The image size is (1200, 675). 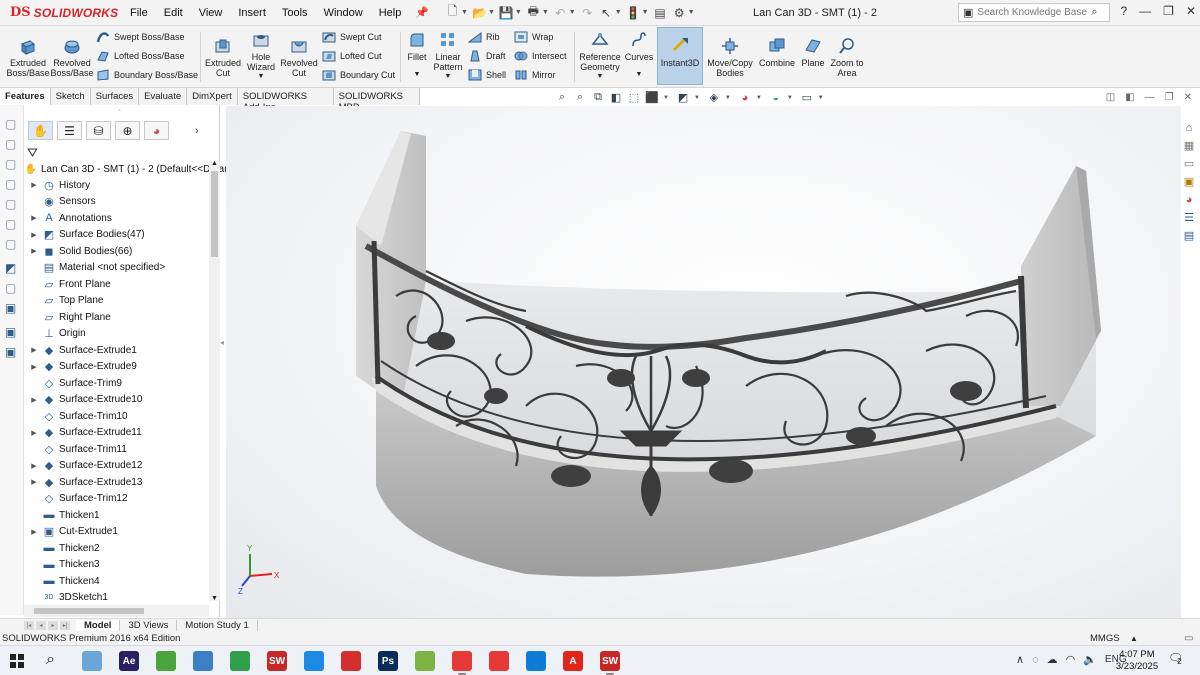 I want to click on strip-icon-12: ▣, so click(x=12, y=352).